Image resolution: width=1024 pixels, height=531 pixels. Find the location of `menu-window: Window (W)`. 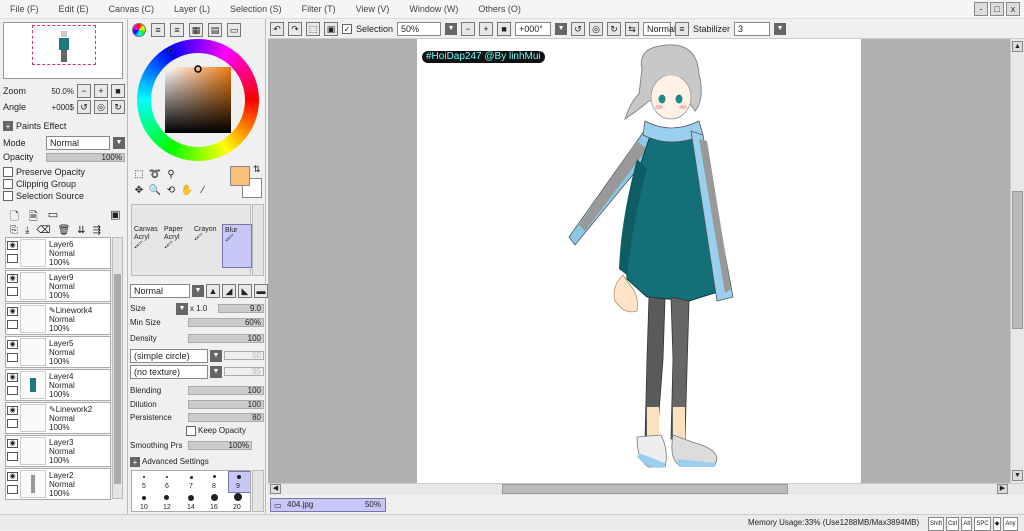

menu-window: Window (W) is located at coordinates (433, 9).